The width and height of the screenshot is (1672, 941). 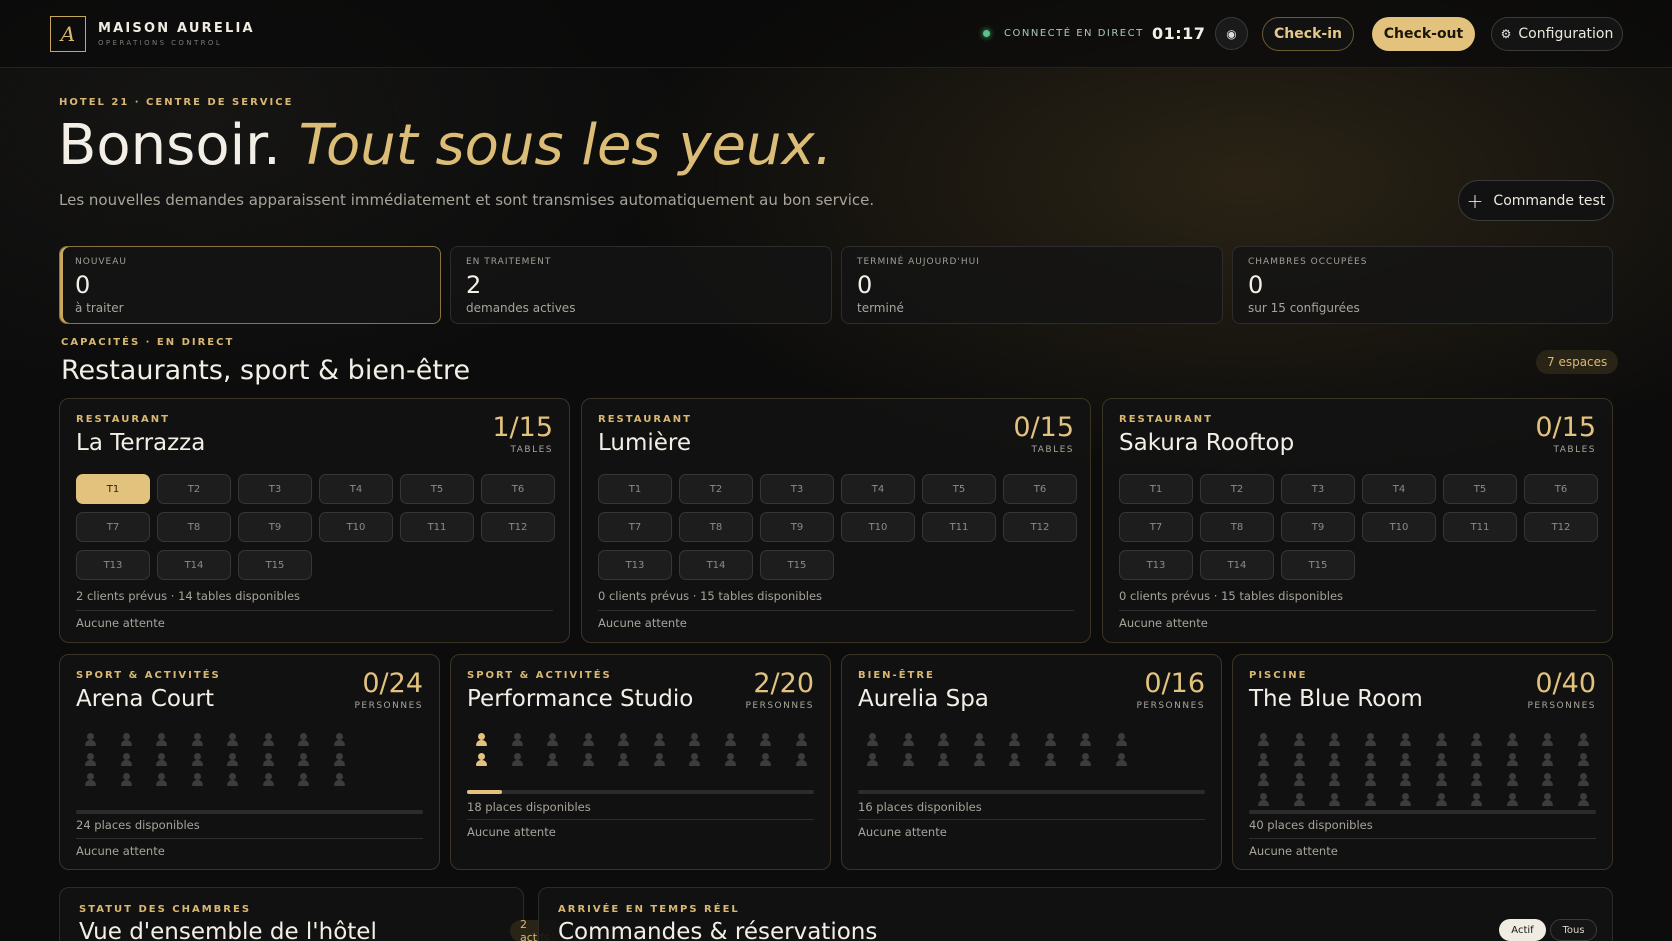 I want to click on test-order-button: + Commande test, so click(x=1536, y=200).